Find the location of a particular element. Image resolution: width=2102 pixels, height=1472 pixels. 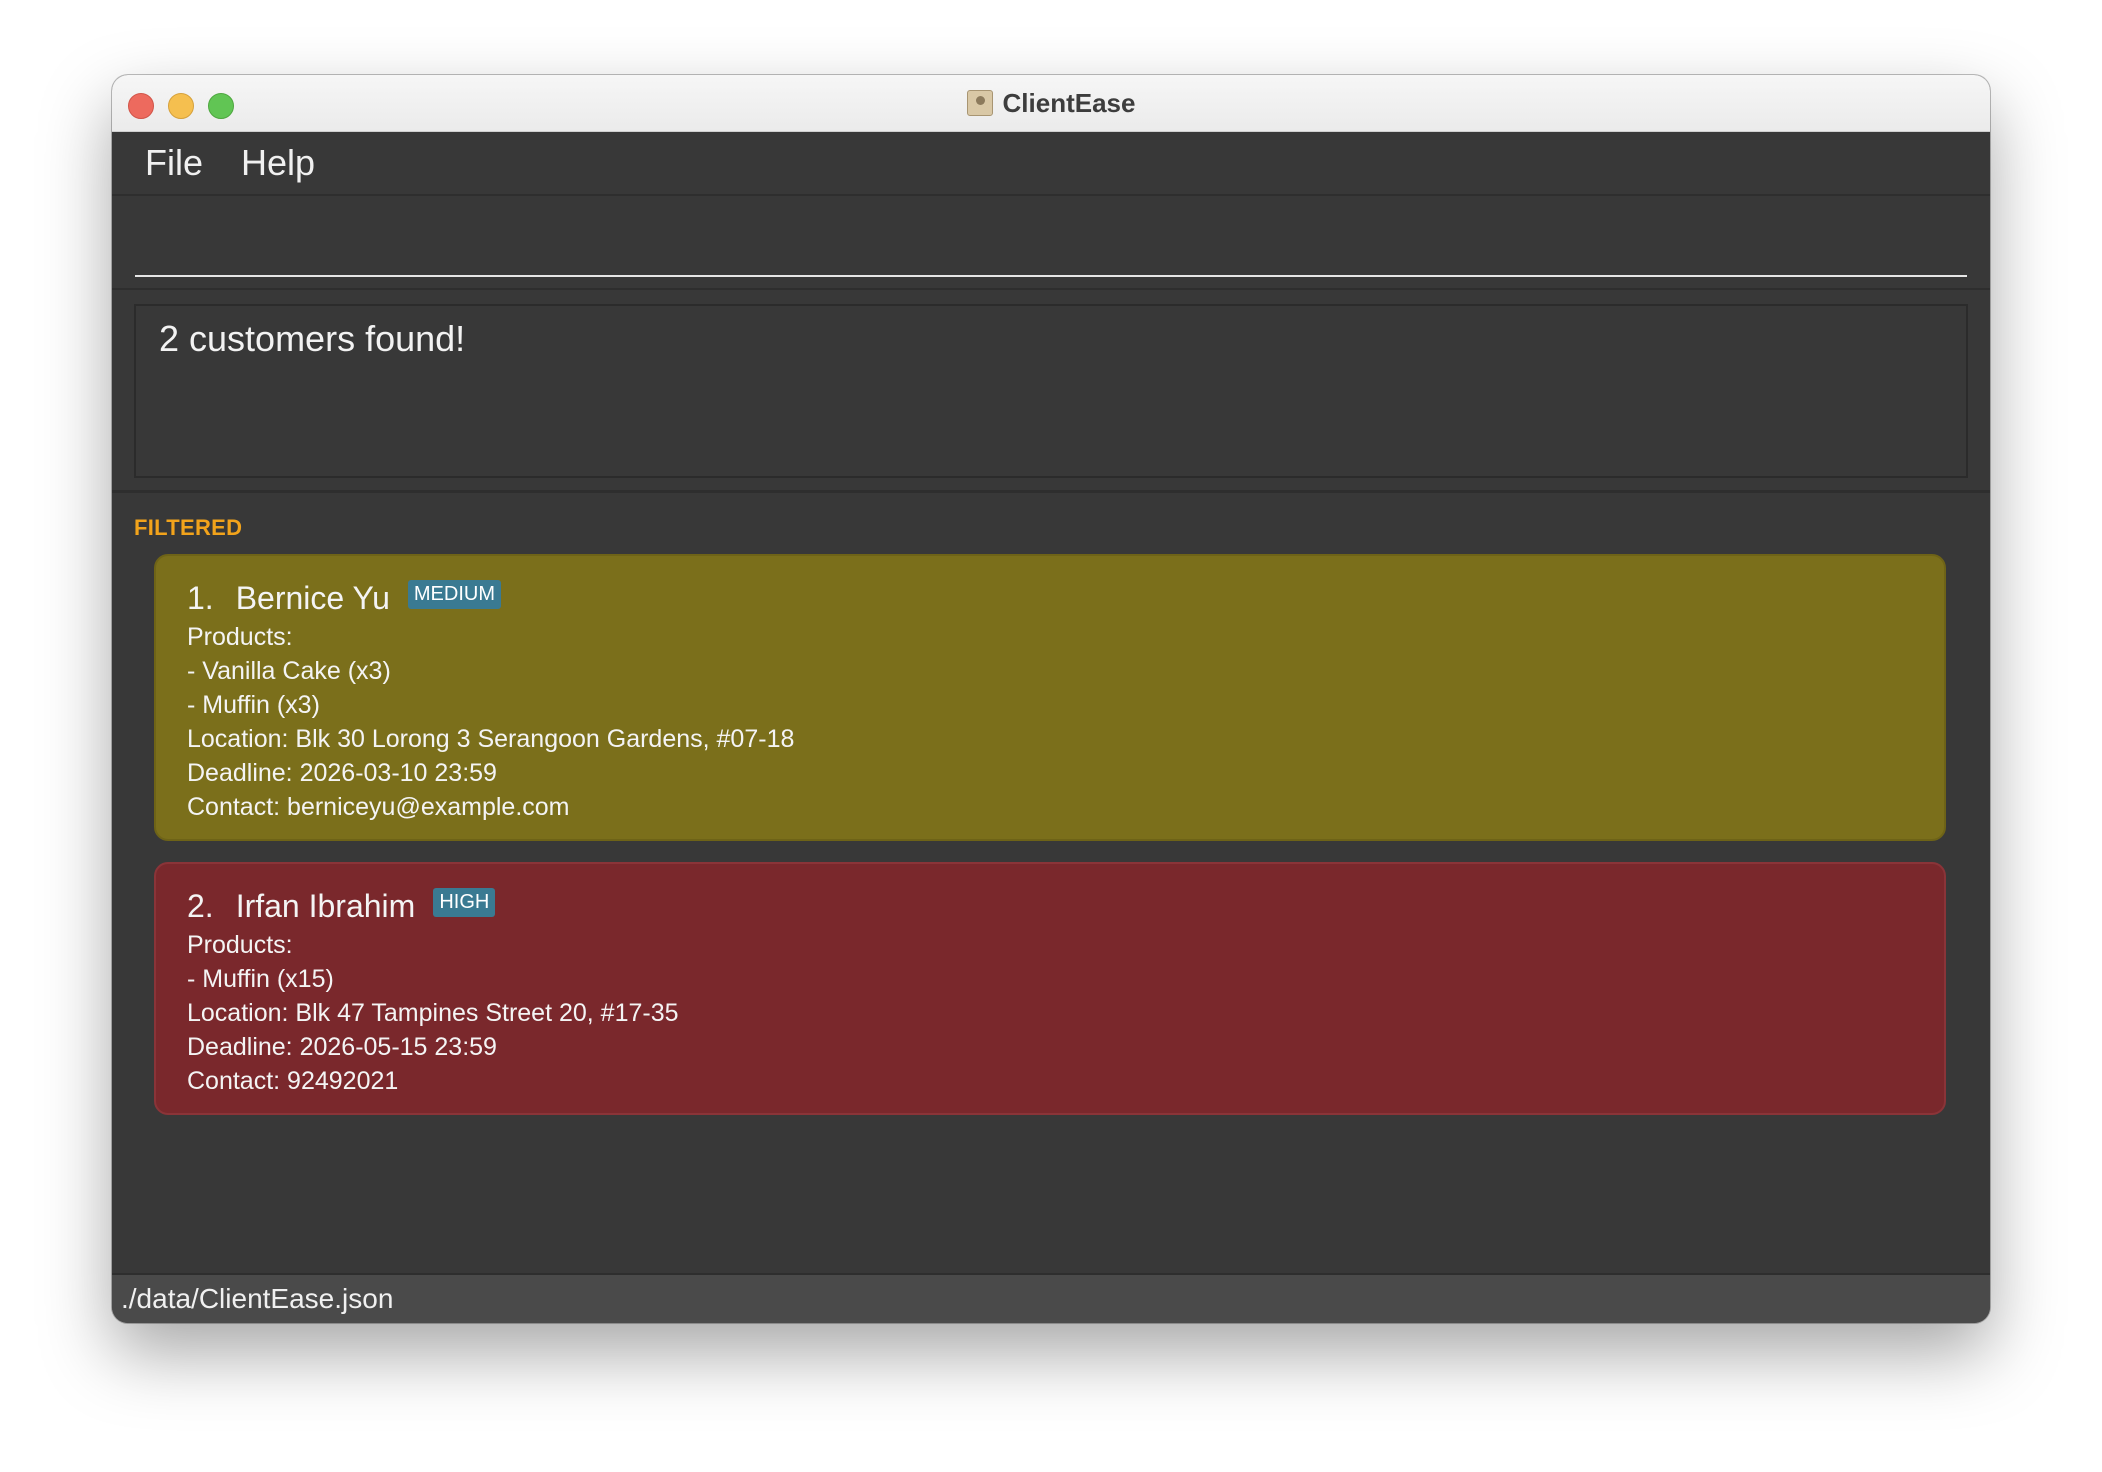

customer-name: Irfan Ibrahim is located at coordinates (325, 905).